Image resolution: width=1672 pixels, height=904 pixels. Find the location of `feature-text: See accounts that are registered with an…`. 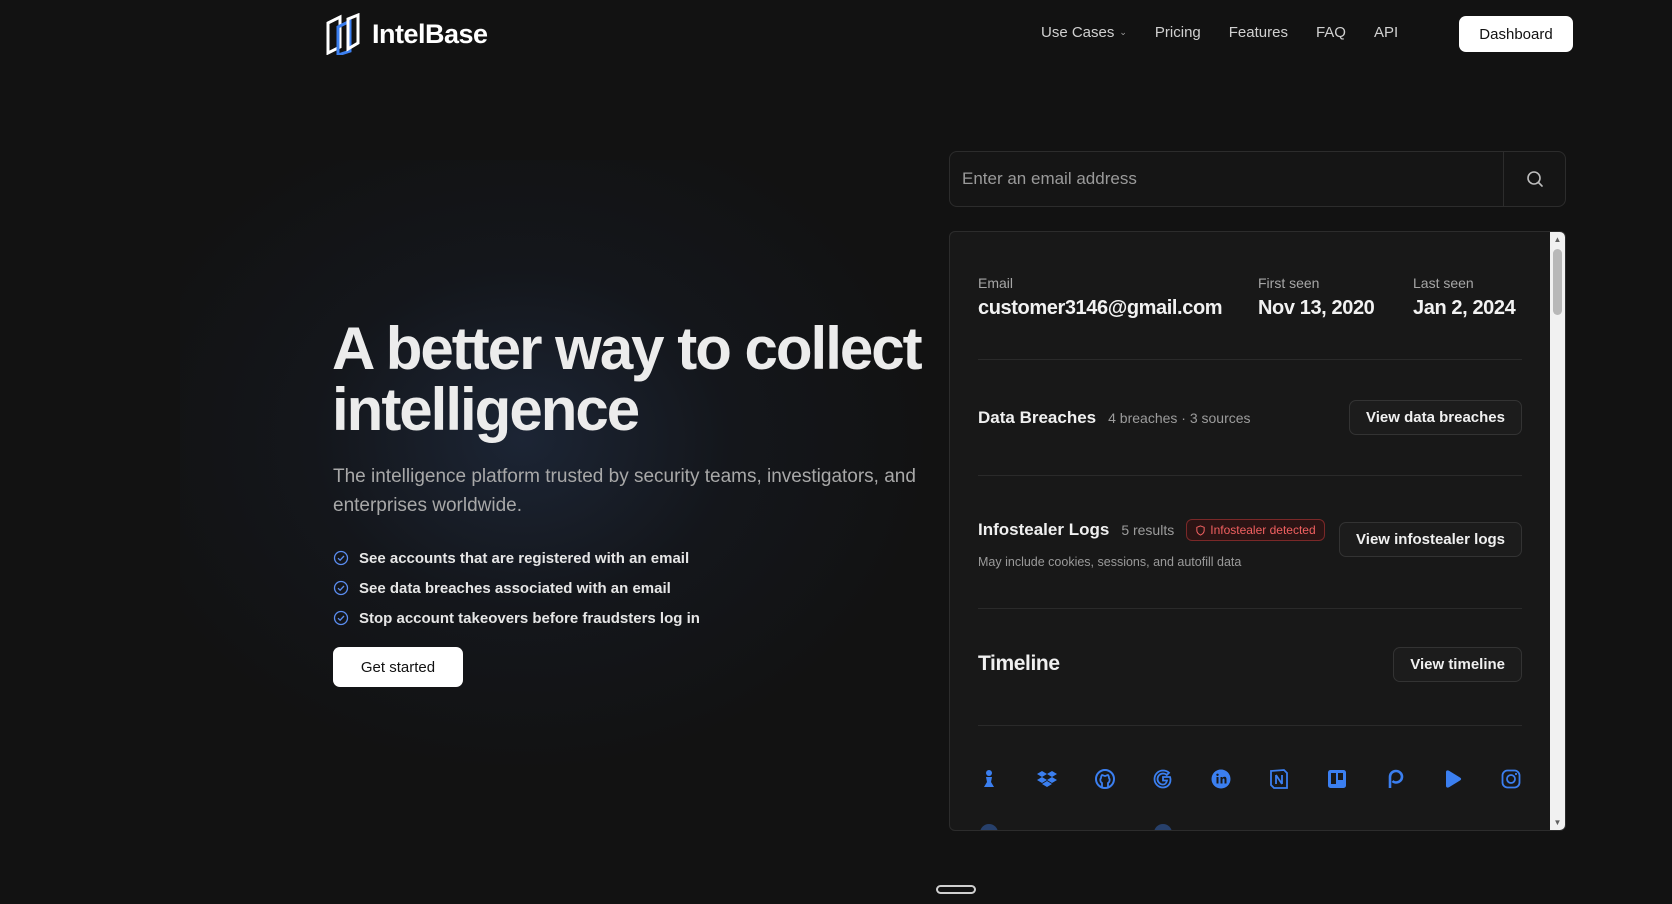

feature-text: See accounts that are registered with an… is located at coordinates (524, 558).